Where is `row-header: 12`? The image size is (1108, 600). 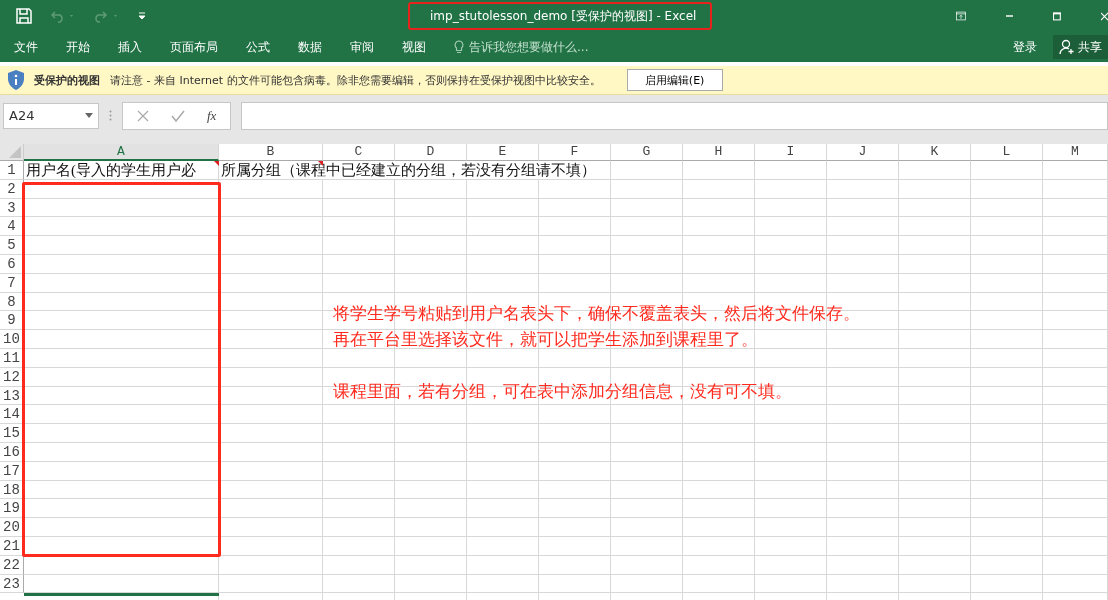
row-header: 12 is located at coordinates (12, 377).